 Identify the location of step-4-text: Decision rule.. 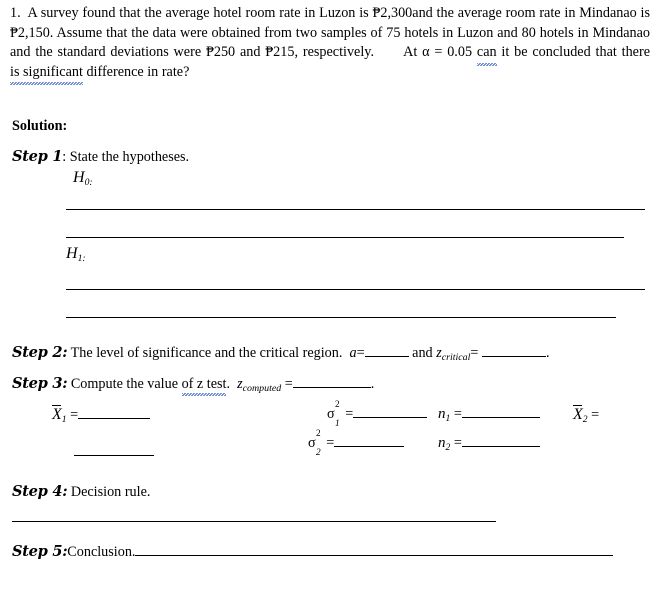
(110, 492).